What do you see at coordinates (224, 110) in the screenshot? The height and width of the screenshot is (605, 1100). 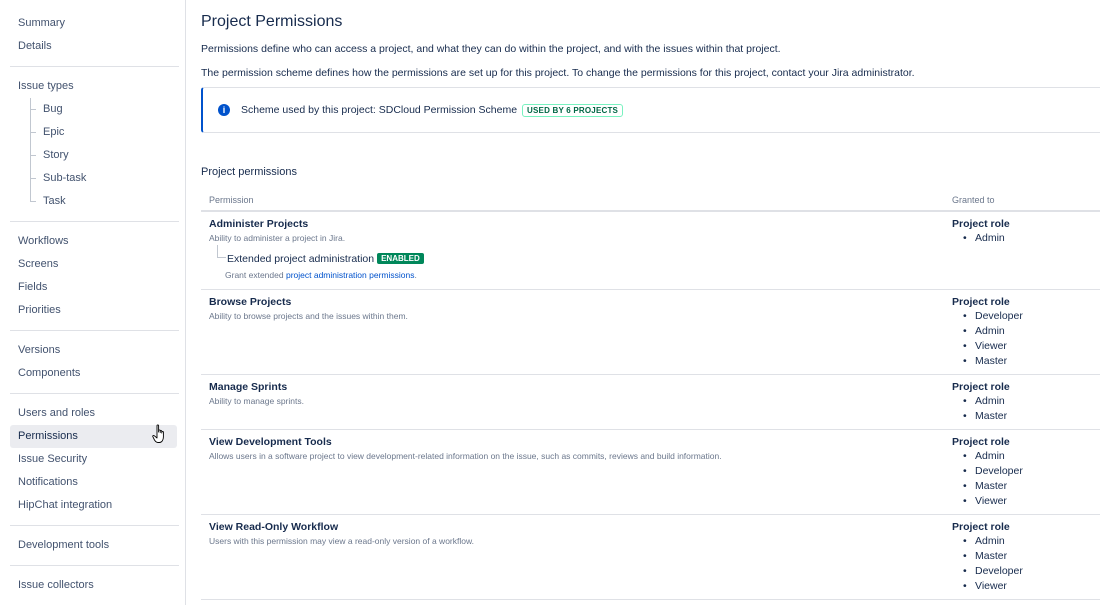 I see `info-icon: i` at bounding box center [224, 110].